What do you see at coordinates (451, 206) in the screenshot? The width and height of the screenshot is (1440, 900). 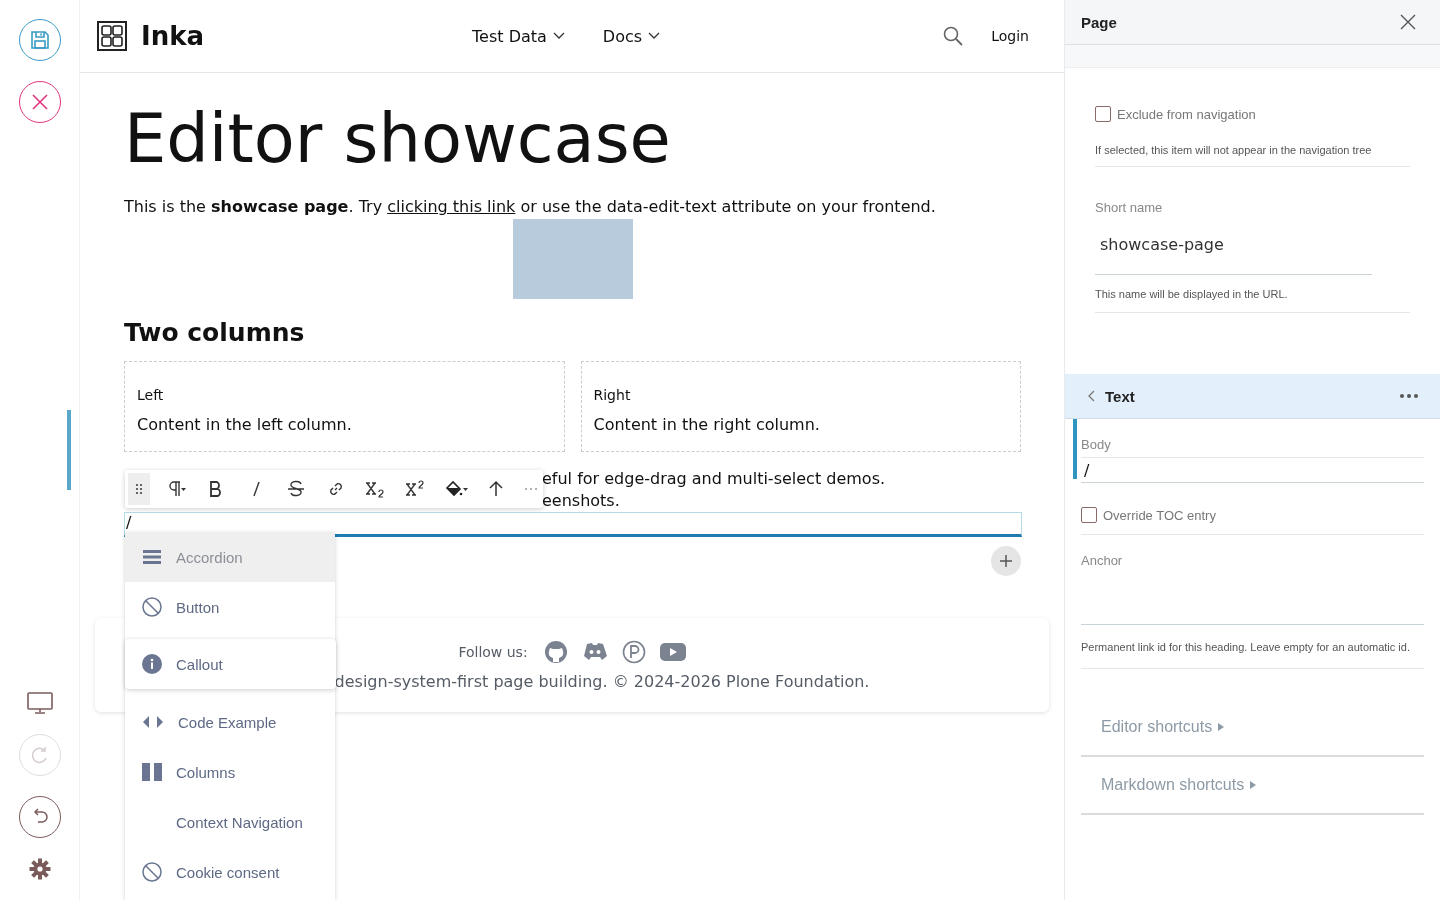 I see `inline-link: clicking this link` at bounding box center [451, 206].